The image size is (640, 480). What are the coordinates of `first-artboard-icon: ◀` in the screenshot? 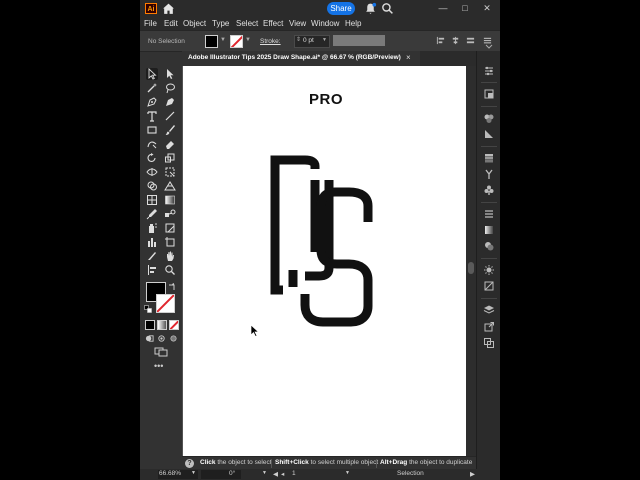 It's located at (275, 474).